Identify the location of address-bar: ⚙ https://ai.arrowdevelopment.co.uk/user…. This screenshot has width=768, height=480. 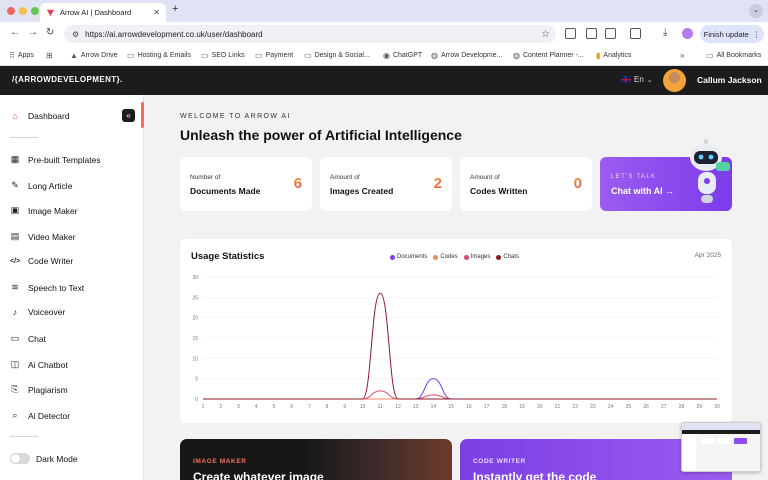
(310, 34).